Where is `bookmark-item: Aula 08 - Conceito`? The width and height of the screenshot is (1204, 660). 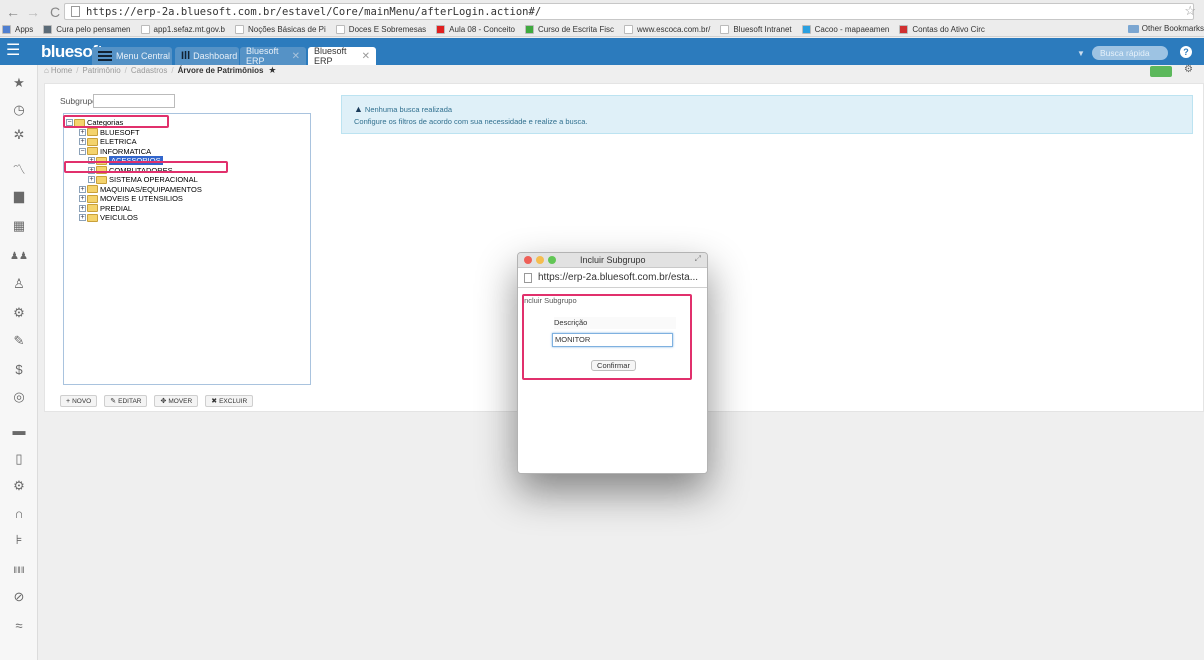
bookmark-item: Aula 08 - Conceito is located at coordinates (475, 29).